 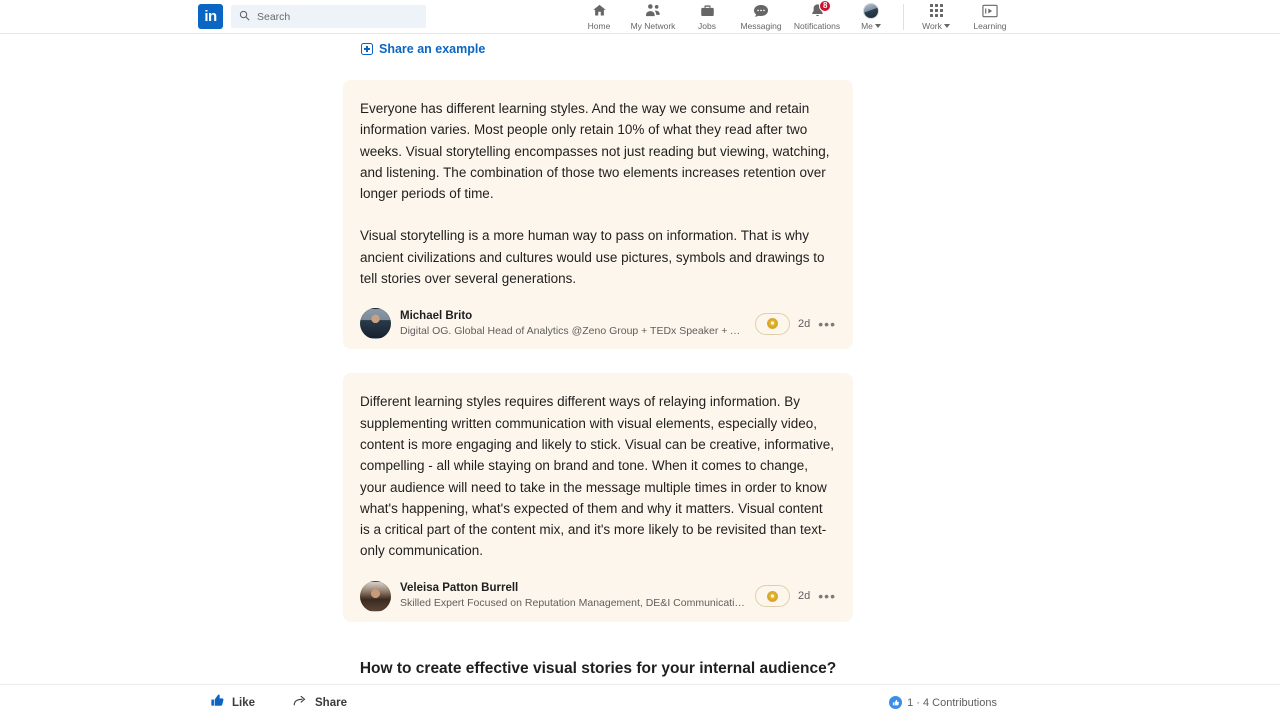 I want to click on author-name: Michael Brito, so click(x=574, y=316).